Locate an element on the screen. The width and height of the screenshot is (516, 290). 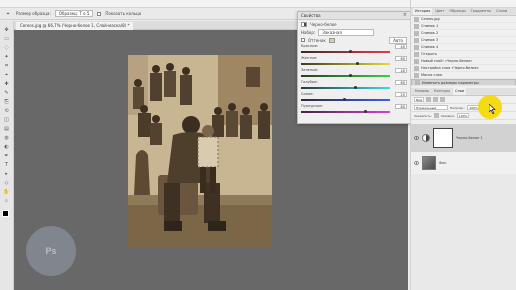
history-item: Снимок 2 is located at coordinates (463, 33).